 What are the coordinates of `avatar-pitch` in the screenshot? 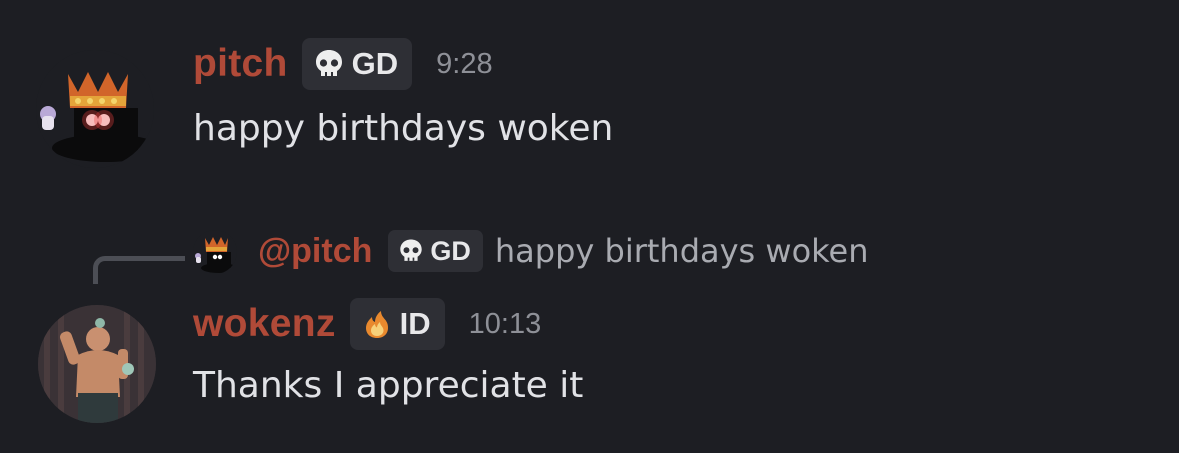 It's located at (95, 109).